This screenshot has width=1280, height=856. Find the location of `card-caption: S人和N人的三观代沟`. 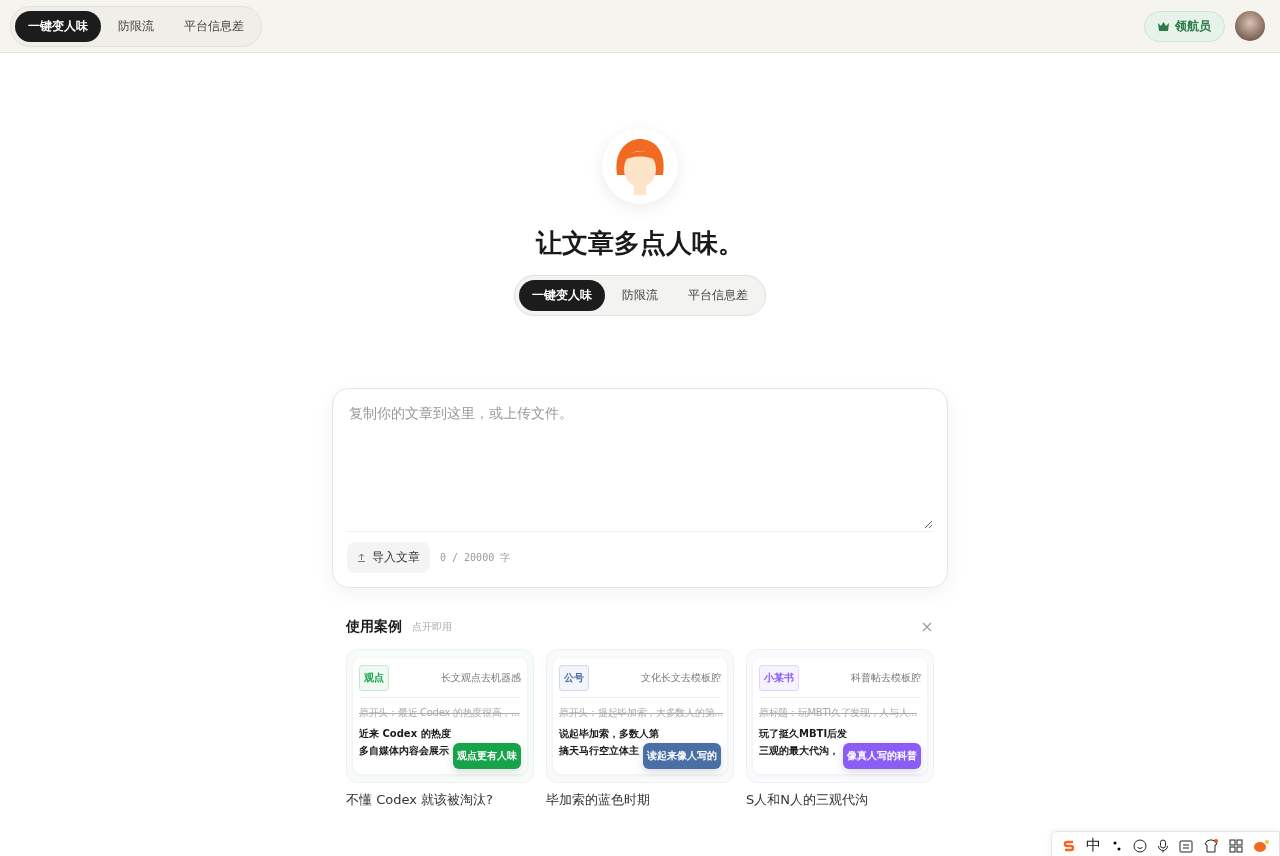

card-caption: S人和N人的三观代沟 is located at coordinates (807, 800).